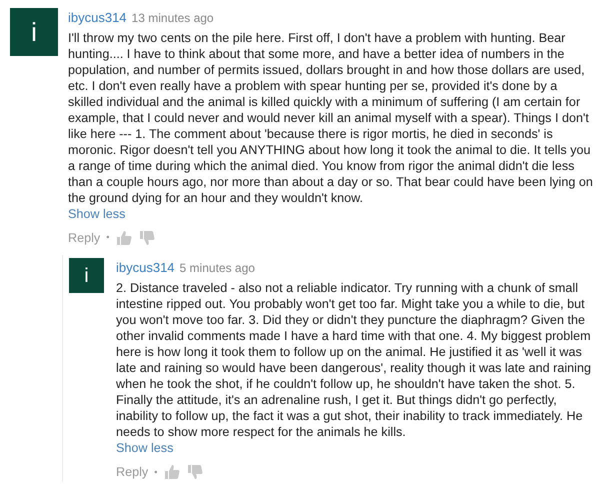 Image resolution: width=598 pixels, height=488 pixels. I want to click on timestamp: 5 minutes ago, so click(217, 269).